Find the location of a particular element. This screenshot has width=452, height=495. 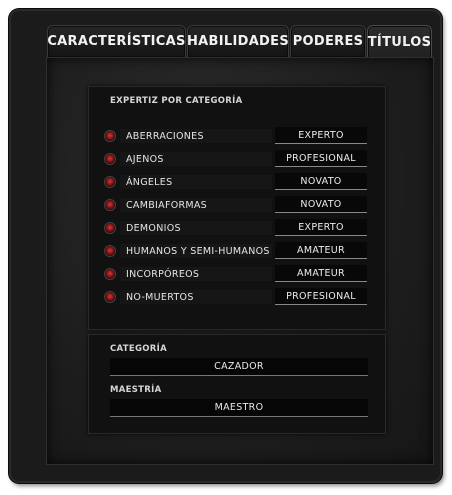

category-label: CAMBIAFORMAS is located at coordinates (196, 205).